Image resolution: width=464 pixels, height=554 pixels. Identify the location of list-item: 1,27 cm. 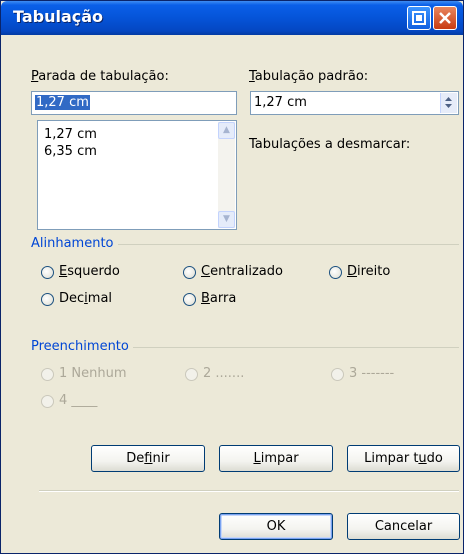
(70, 134).